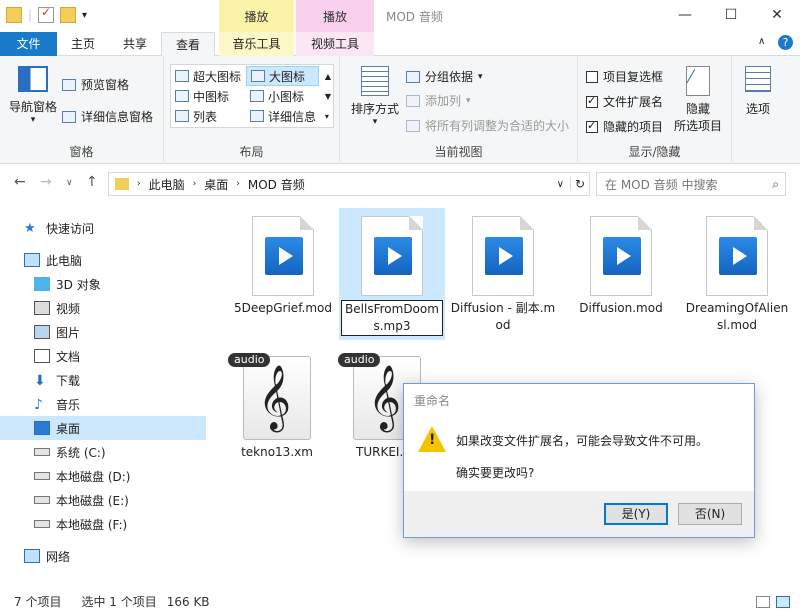  What do you see at coordinates (783, 601) in the screenshot?
I see `large-icons-view-icon` at bounding box center [783, 601].